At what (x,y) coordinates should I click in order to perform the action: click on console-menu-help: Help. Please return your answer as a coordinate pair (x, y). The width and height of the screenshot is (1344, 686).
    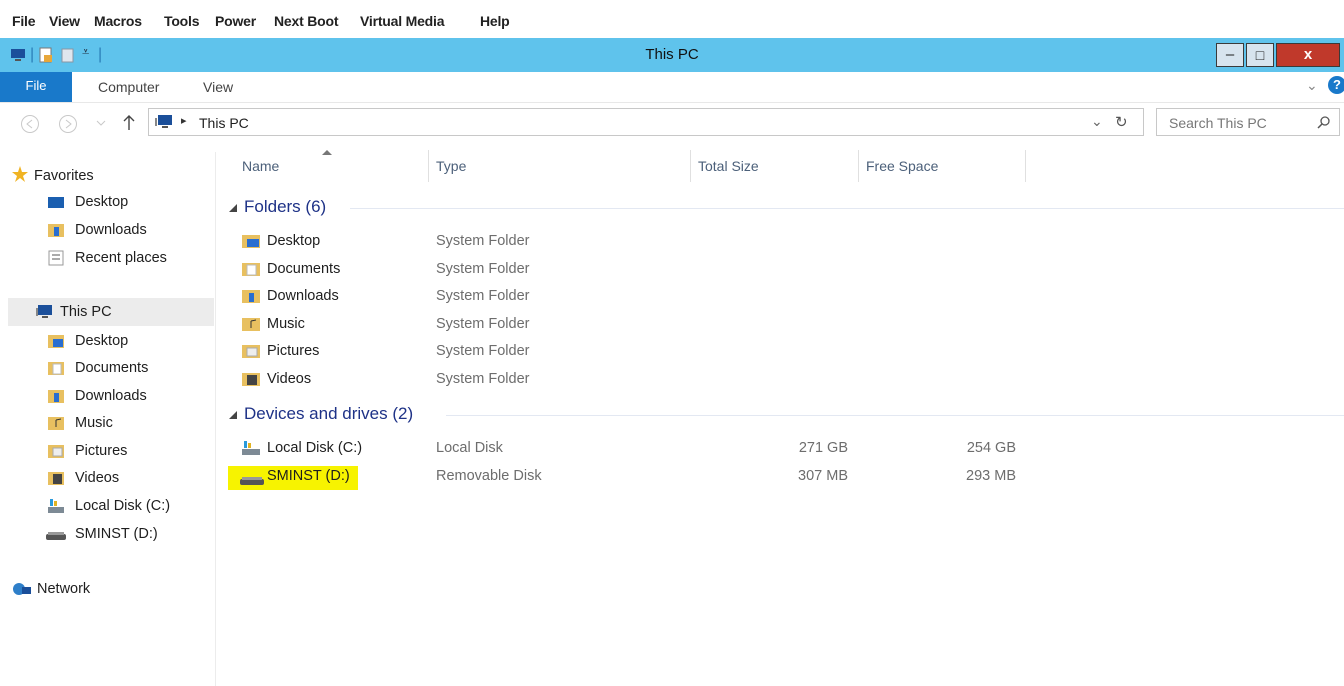
    Looking at the image, I should click on (495, 21).